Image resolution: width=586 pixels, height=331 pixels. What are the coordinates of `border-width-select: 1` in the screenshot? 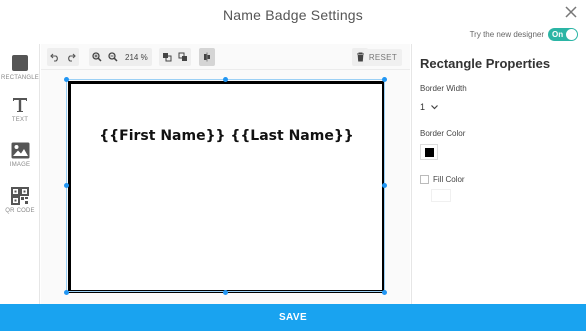 It's located at (435, 107).